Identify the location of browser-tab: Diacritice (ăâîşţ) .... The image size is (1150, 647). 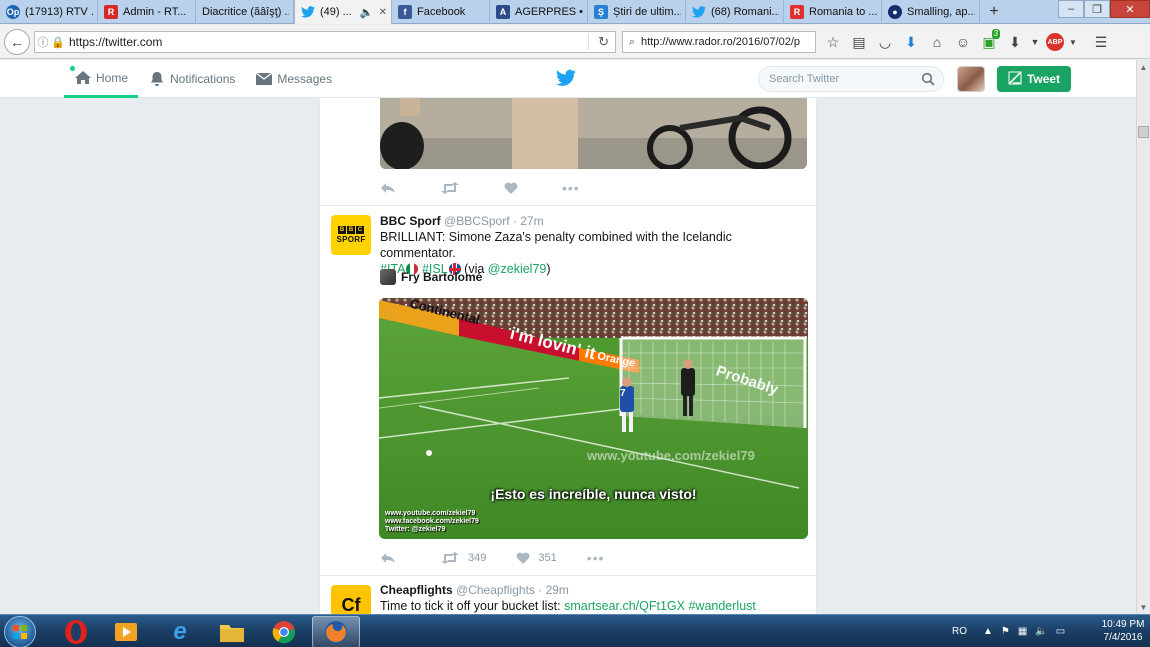
(245, 12).